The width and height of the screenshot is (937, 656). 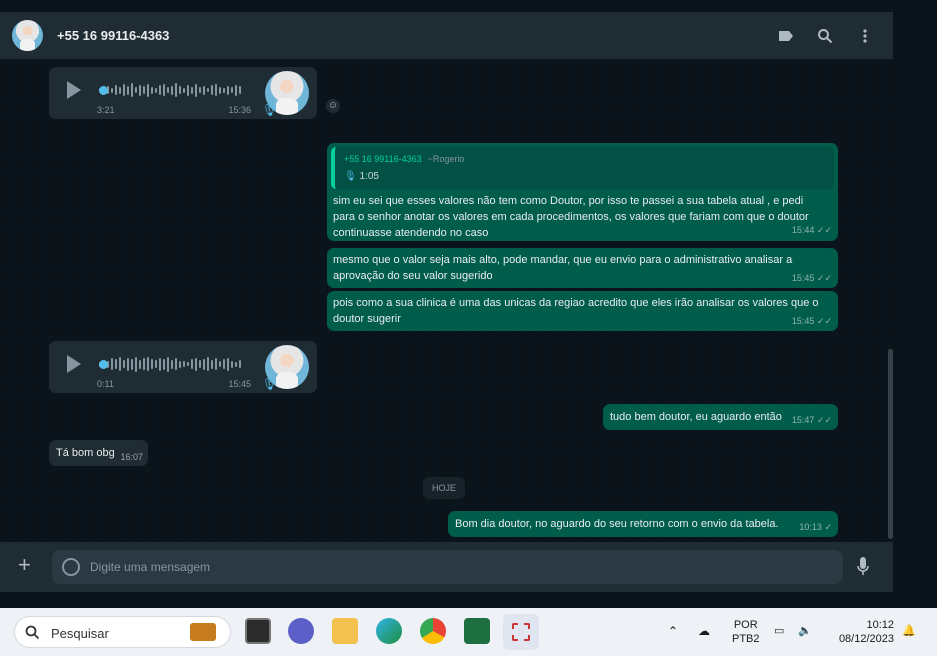 I want to click on attach-plus-icon: +, so click(x=24, y=565).